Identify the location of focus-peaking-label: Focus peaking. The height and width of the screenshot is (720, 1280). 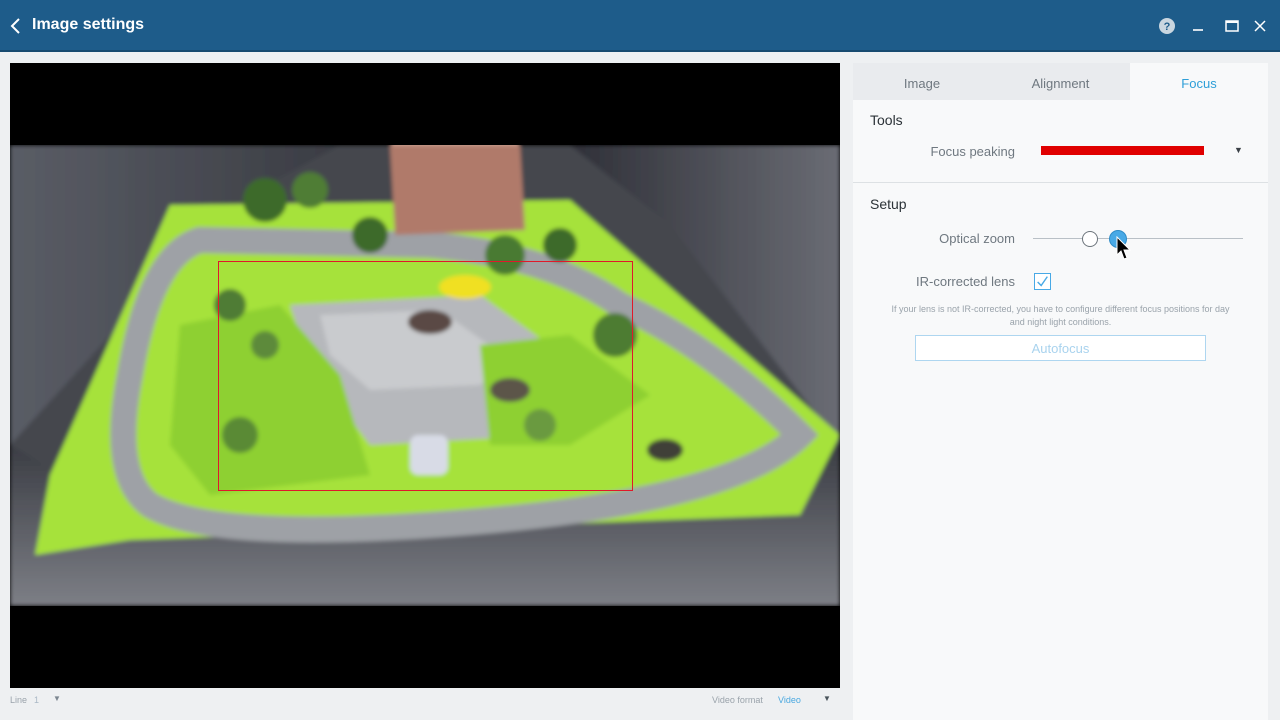
(972, 151).